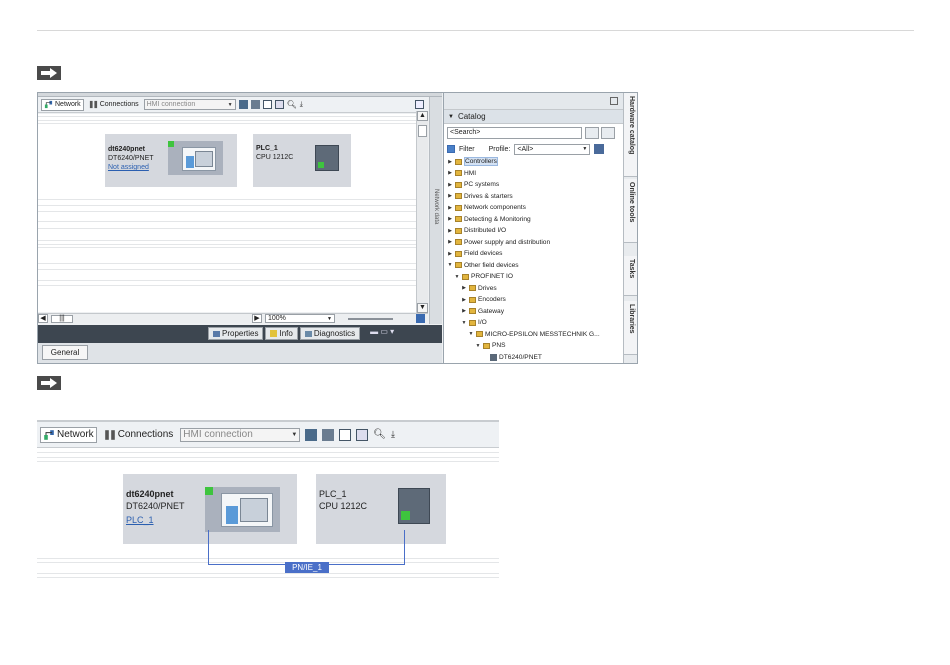 The image size is (950, 665). Describe the element at coordinates (43, 318) in the screenshot. I see `scroll-left-icon: ◀` at that location.